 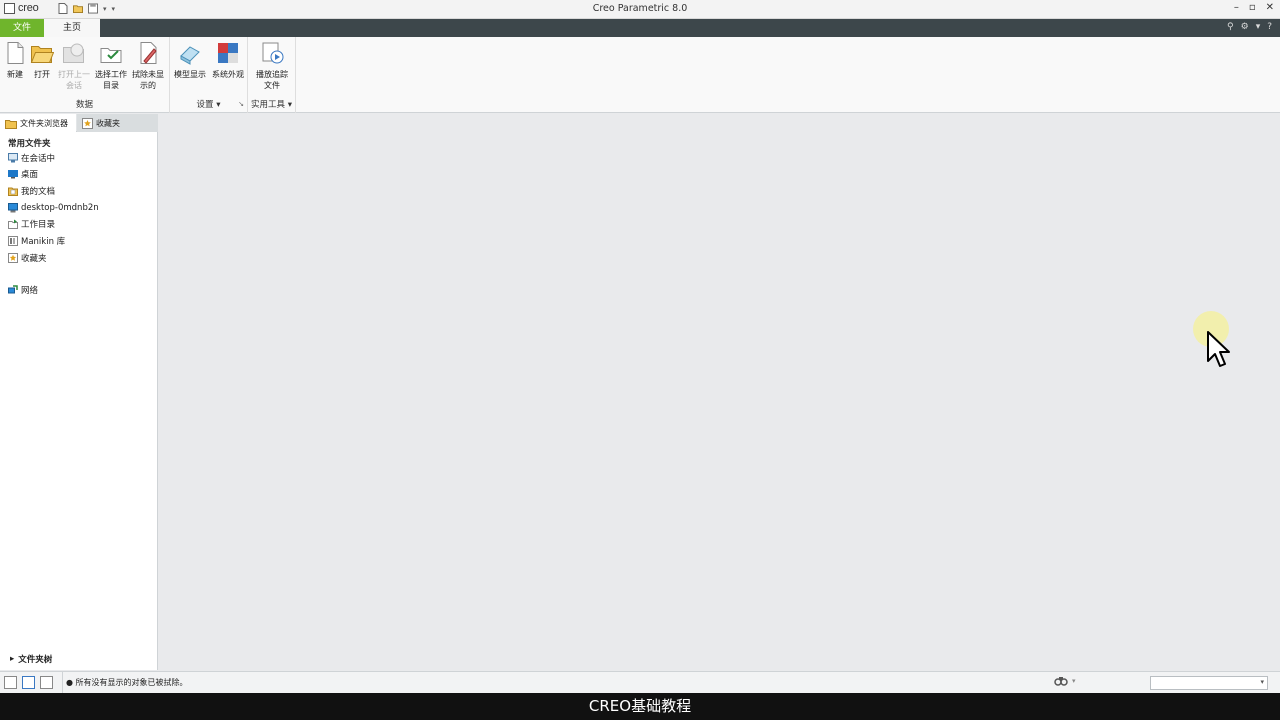 What do you see at coordinates (60, 208) in the screenshot?
I see `folder-item-label: desktop-0mdnb2n` at bounding box center [60, 208].